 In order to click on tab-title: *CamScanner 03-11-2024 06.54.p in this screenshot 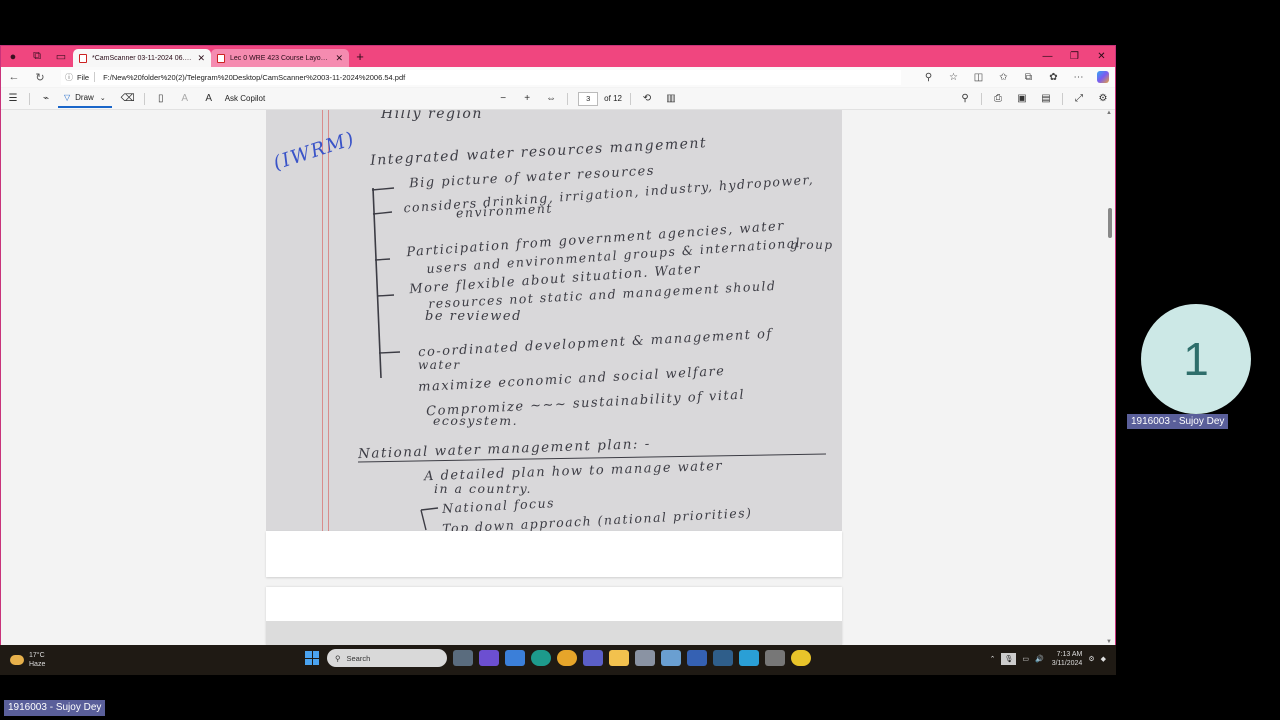, I will do `click(143, 58)`.